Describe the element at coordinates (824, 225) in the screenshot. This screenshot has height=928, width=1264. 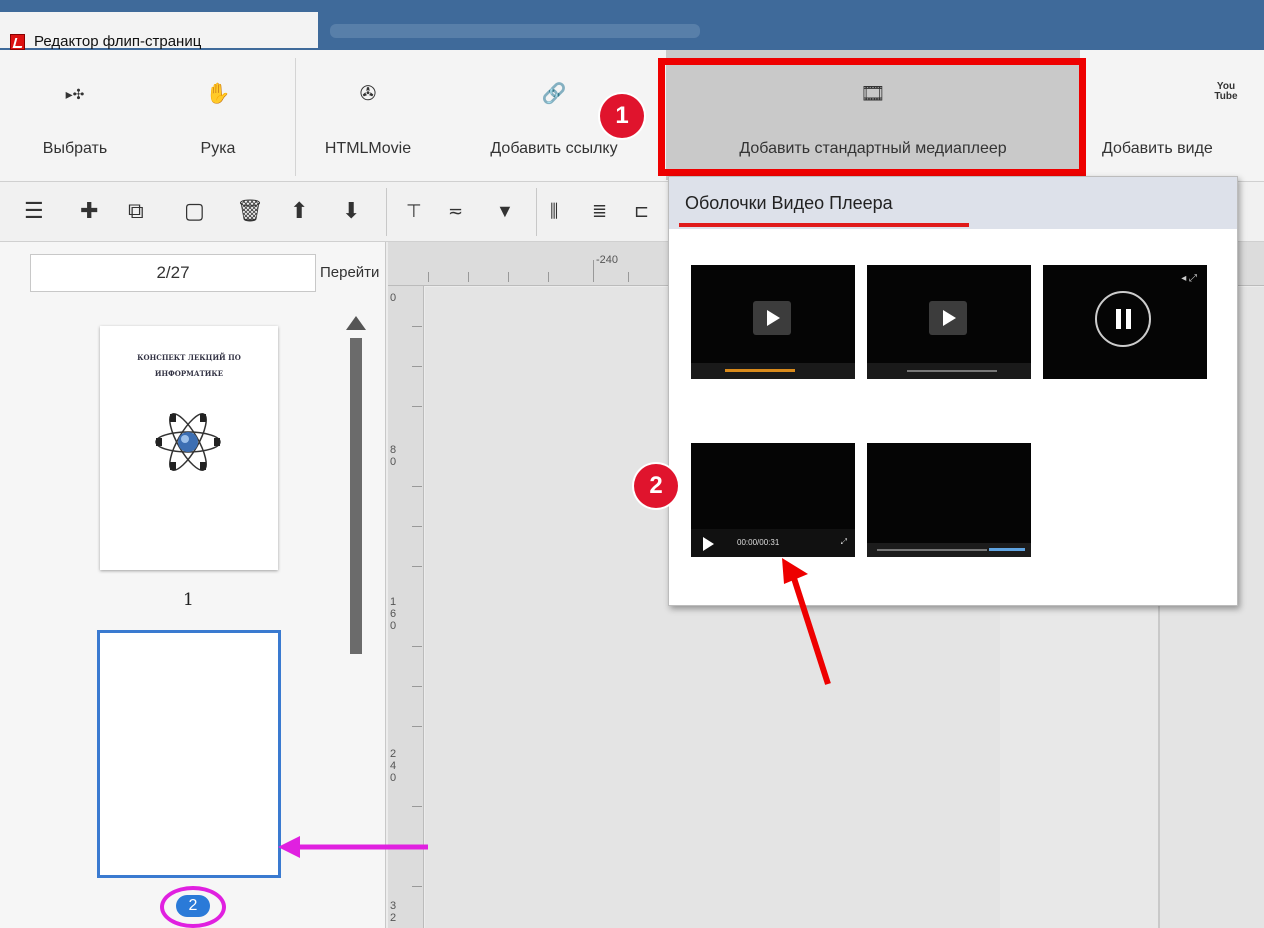
I see `header-underline` at that location.